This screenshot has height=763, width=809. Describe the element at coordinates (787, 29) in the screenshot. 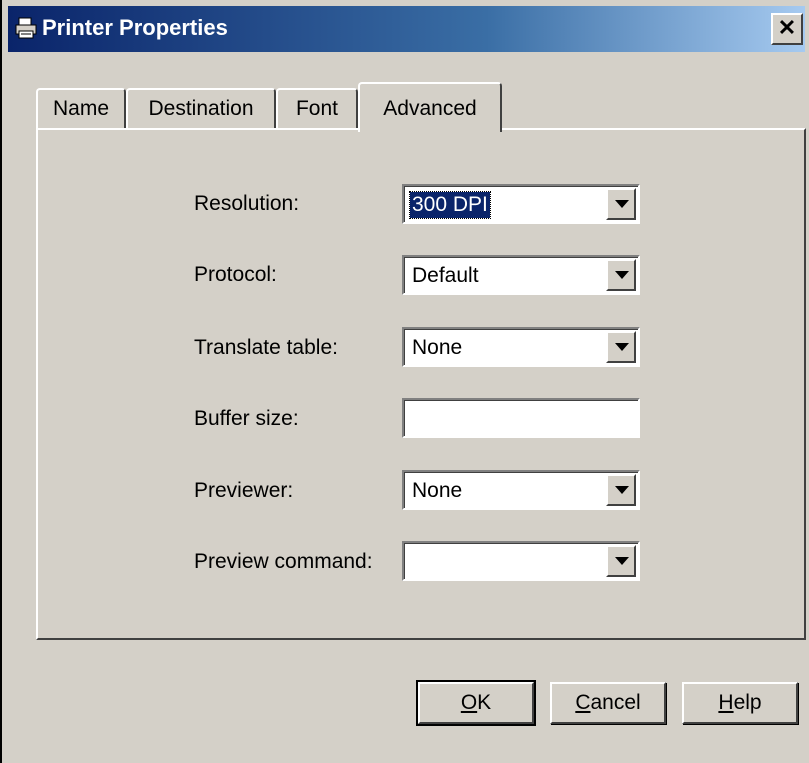

I see `close-icon` at that location.